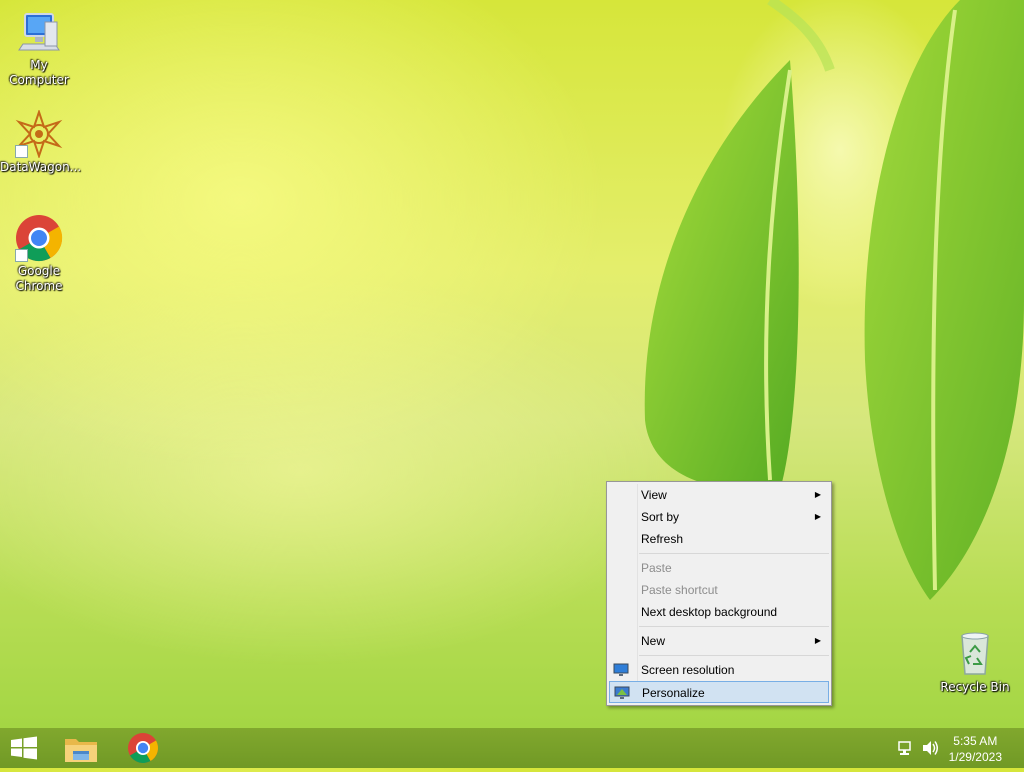  Describe the element at coordinates (39, 278) in the screenshot. I see `desktop-icon-label: Google Chrome` at that location.